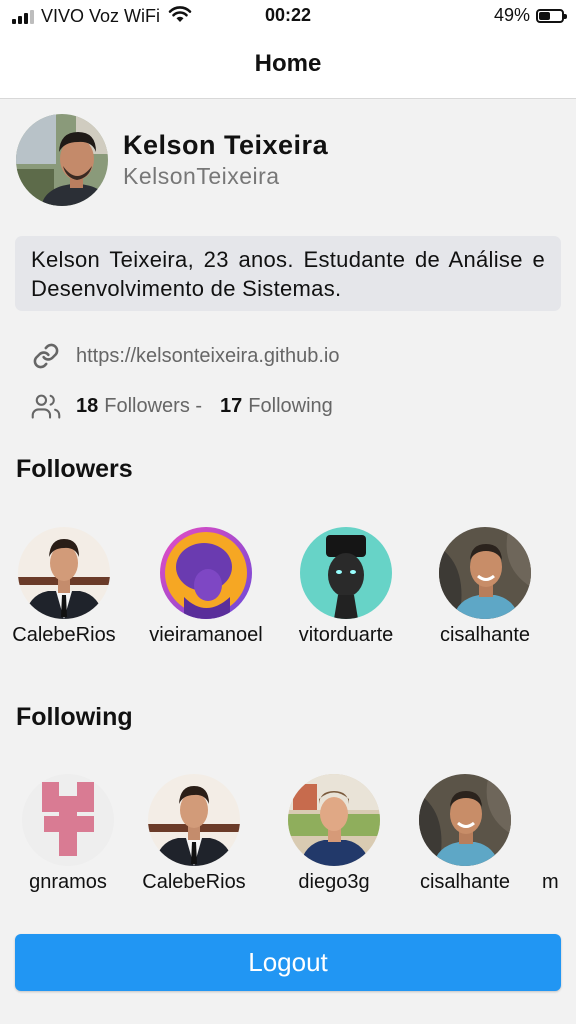 Image resolution: width=576 pixels, height=1024 pixels. What do you see at coordinates (87, 405) in the screenshot?
I see `followers-count: 18` at bounding box center [87, 405].